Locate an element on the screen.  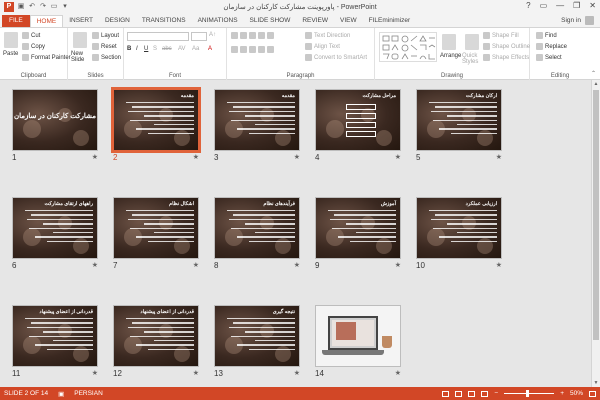
help-button: ? is located at coordinates (528, 5).